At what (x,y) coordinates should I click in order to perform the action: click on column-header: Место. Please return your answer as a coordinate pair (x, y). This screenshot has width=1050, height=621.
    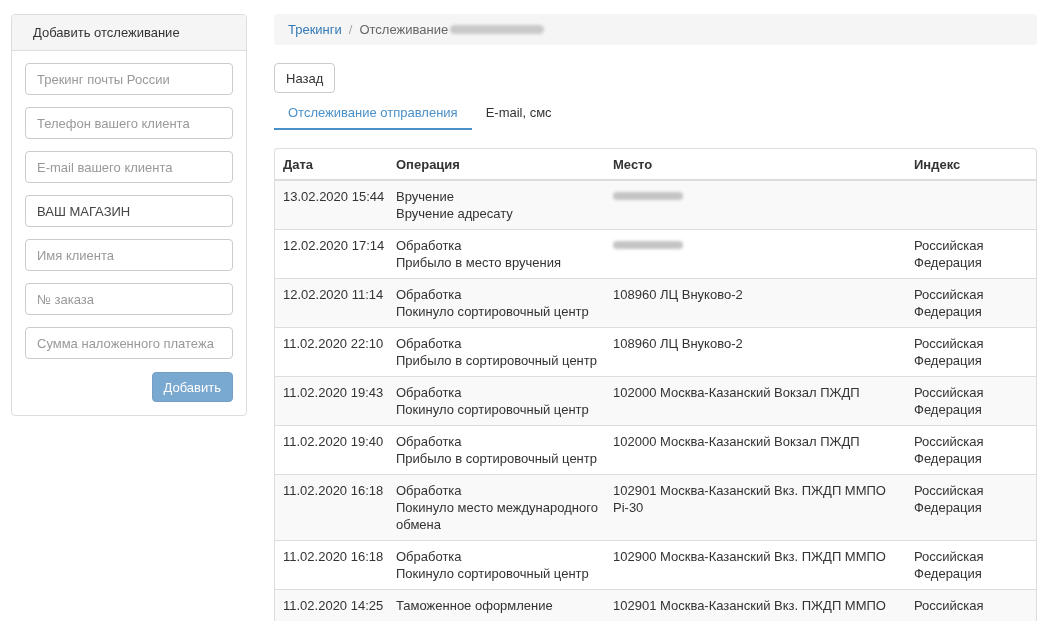
    Looking at the image, I should click on (633, 164).